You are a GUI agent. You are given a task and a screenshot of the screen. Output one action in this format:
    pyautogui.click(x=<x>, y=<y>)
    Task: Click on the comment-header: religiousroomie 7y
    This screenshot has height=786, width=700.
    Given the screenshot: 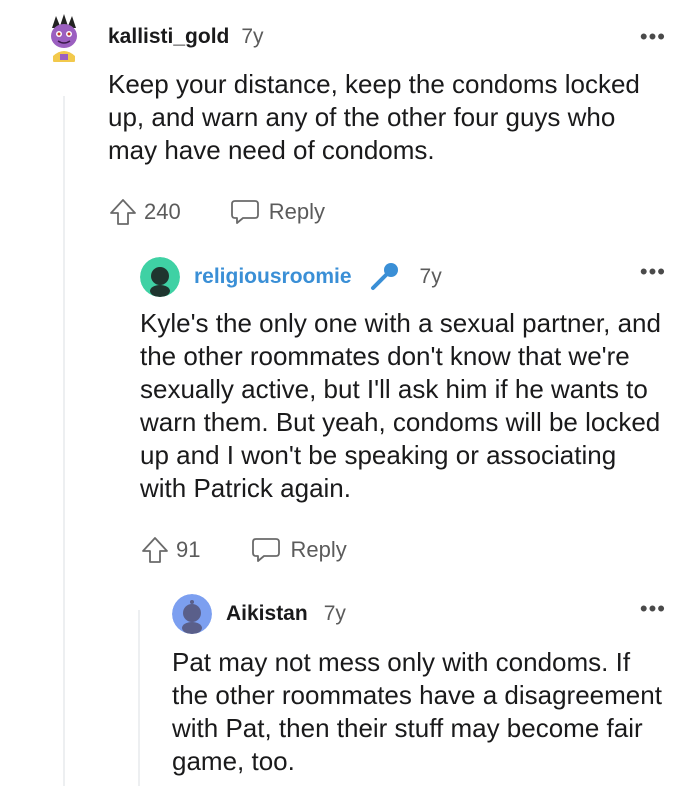 What is the action you would take?
    pyautogui.click(x=403, y=277)
    